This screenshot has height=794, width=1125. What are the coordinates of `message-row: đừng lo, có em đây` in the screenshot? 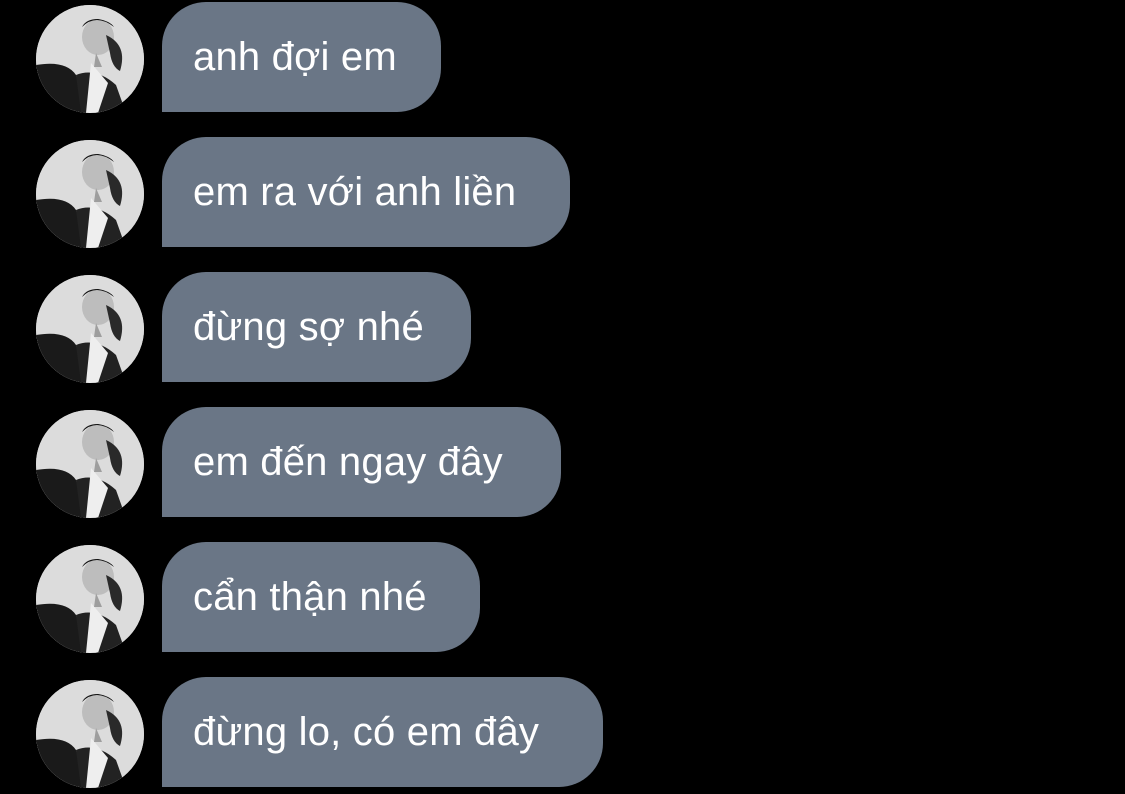 It's located at (562, 732).